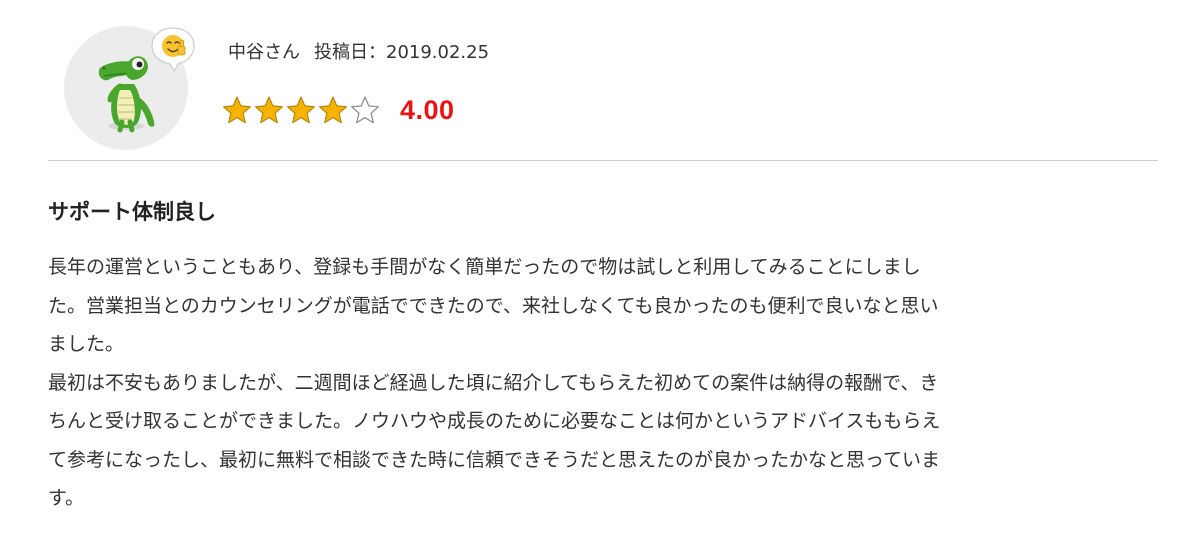  Describe the element at coordinates (402, 52) in the screenshot. I see `posted-date: 投稿日：2019.02.25` at that location.